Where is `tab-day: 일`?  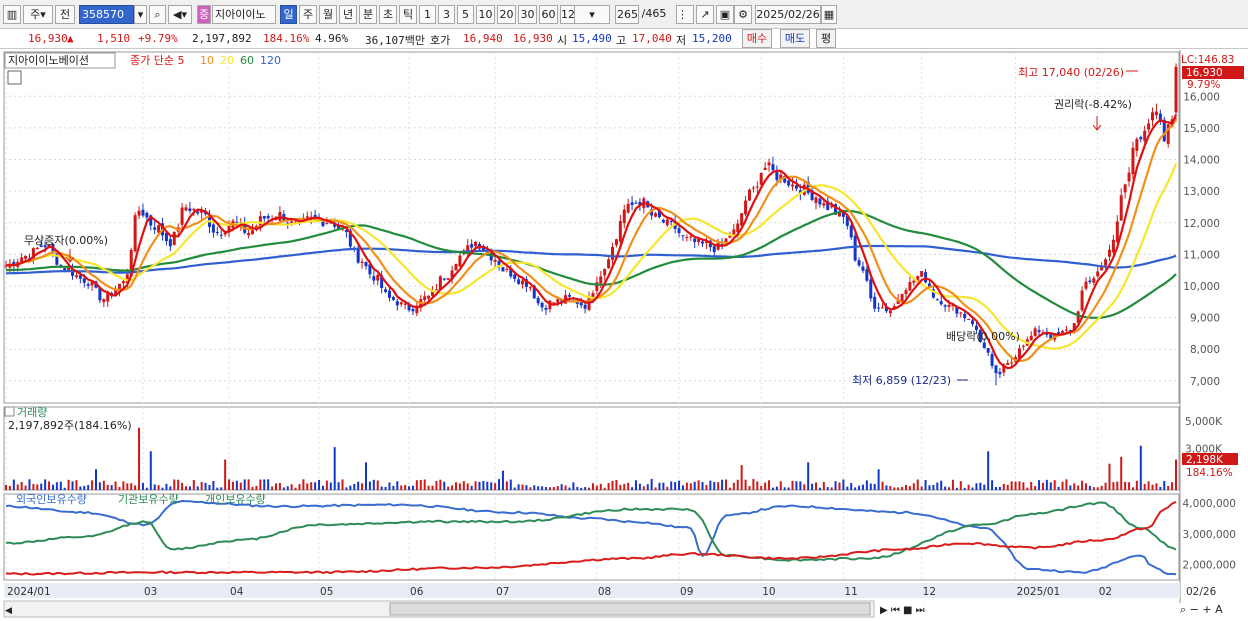
tab-day: 일 is located at coordinates (288, 14).